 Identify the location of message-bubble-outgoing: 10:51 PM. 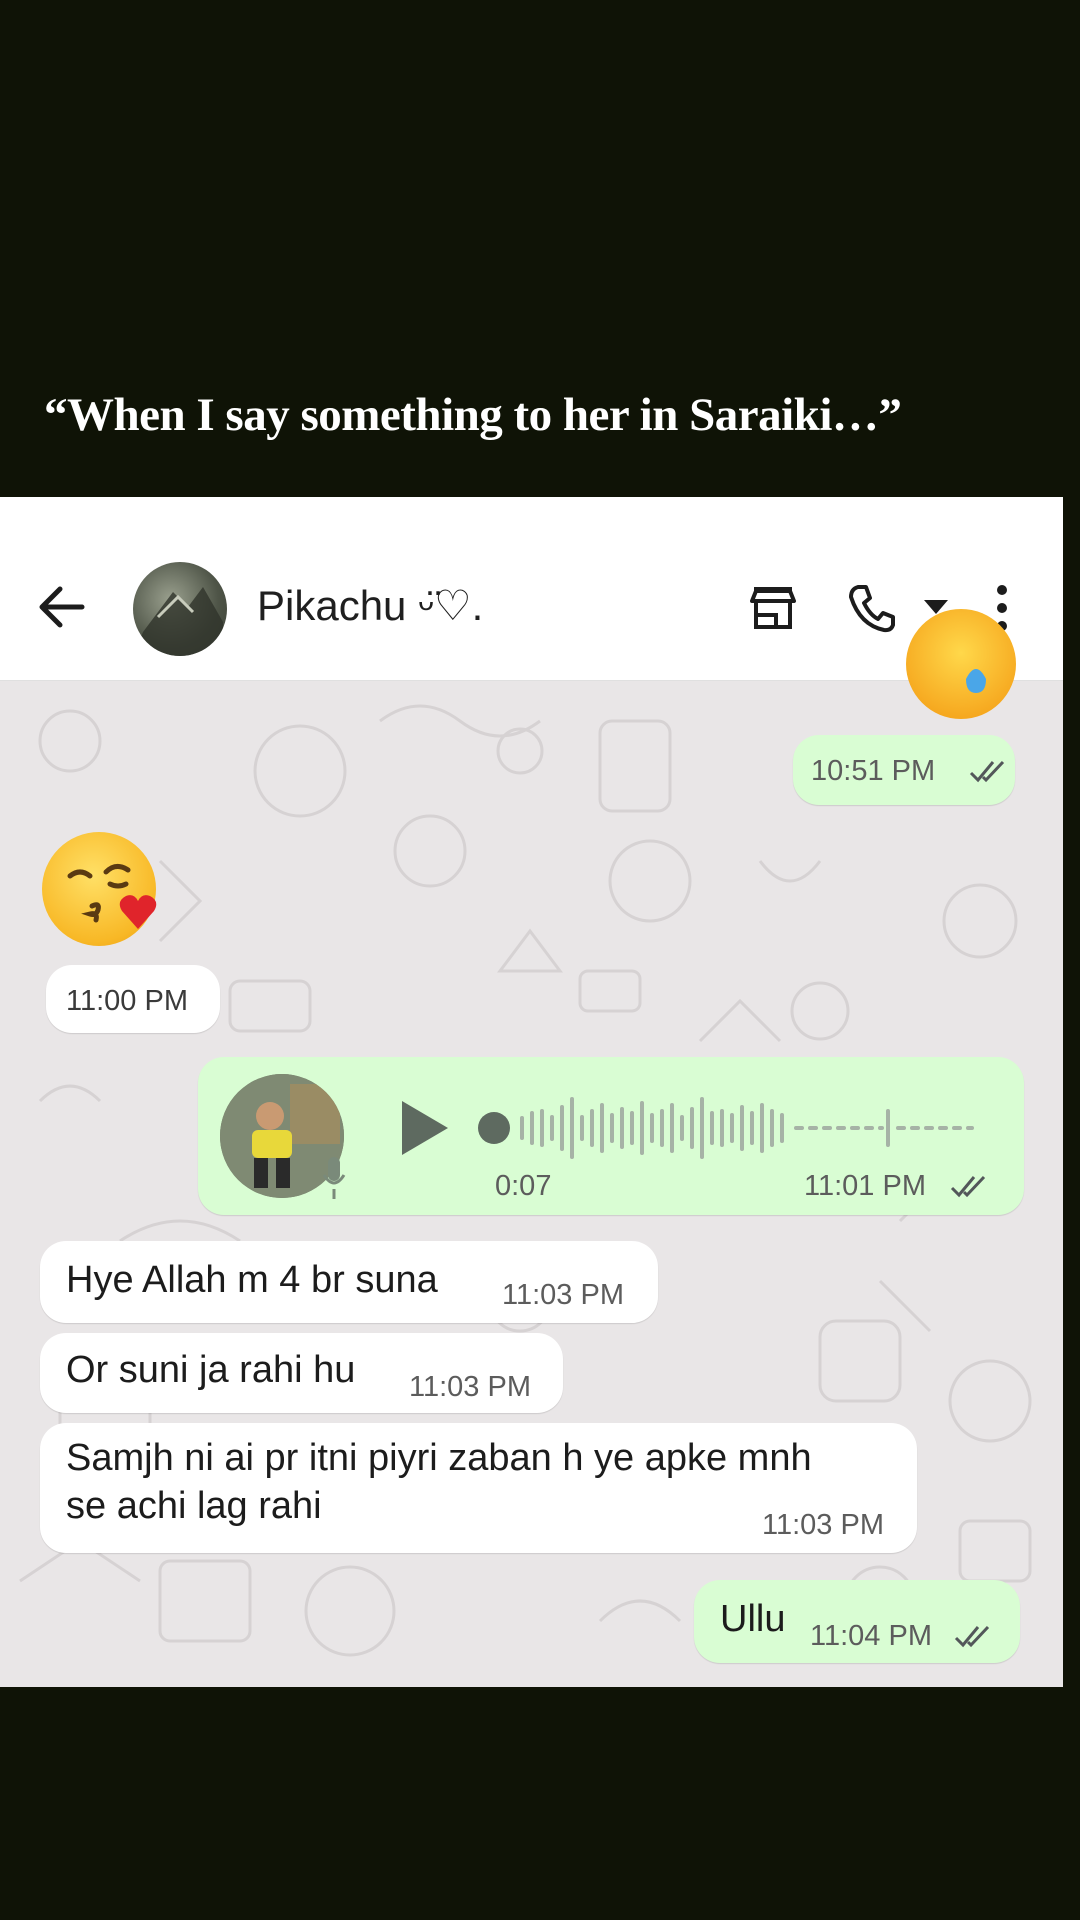
(904, 770).